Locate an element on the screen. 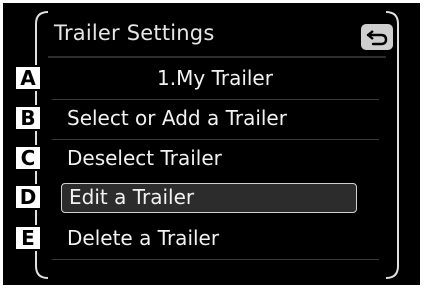 The width and height of the screenshot is (425, 290). menu-item-my-trailer: A 1.My Trailer is located at coordinates (210, 78).